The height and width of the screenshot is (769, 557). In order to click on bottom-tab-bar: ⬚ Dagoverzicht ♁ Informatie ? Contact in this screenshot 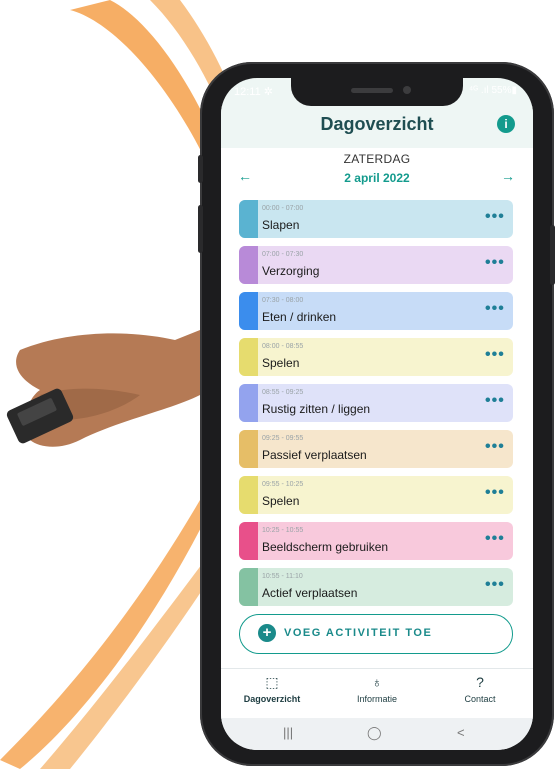, I will do `click(377, 693)`.